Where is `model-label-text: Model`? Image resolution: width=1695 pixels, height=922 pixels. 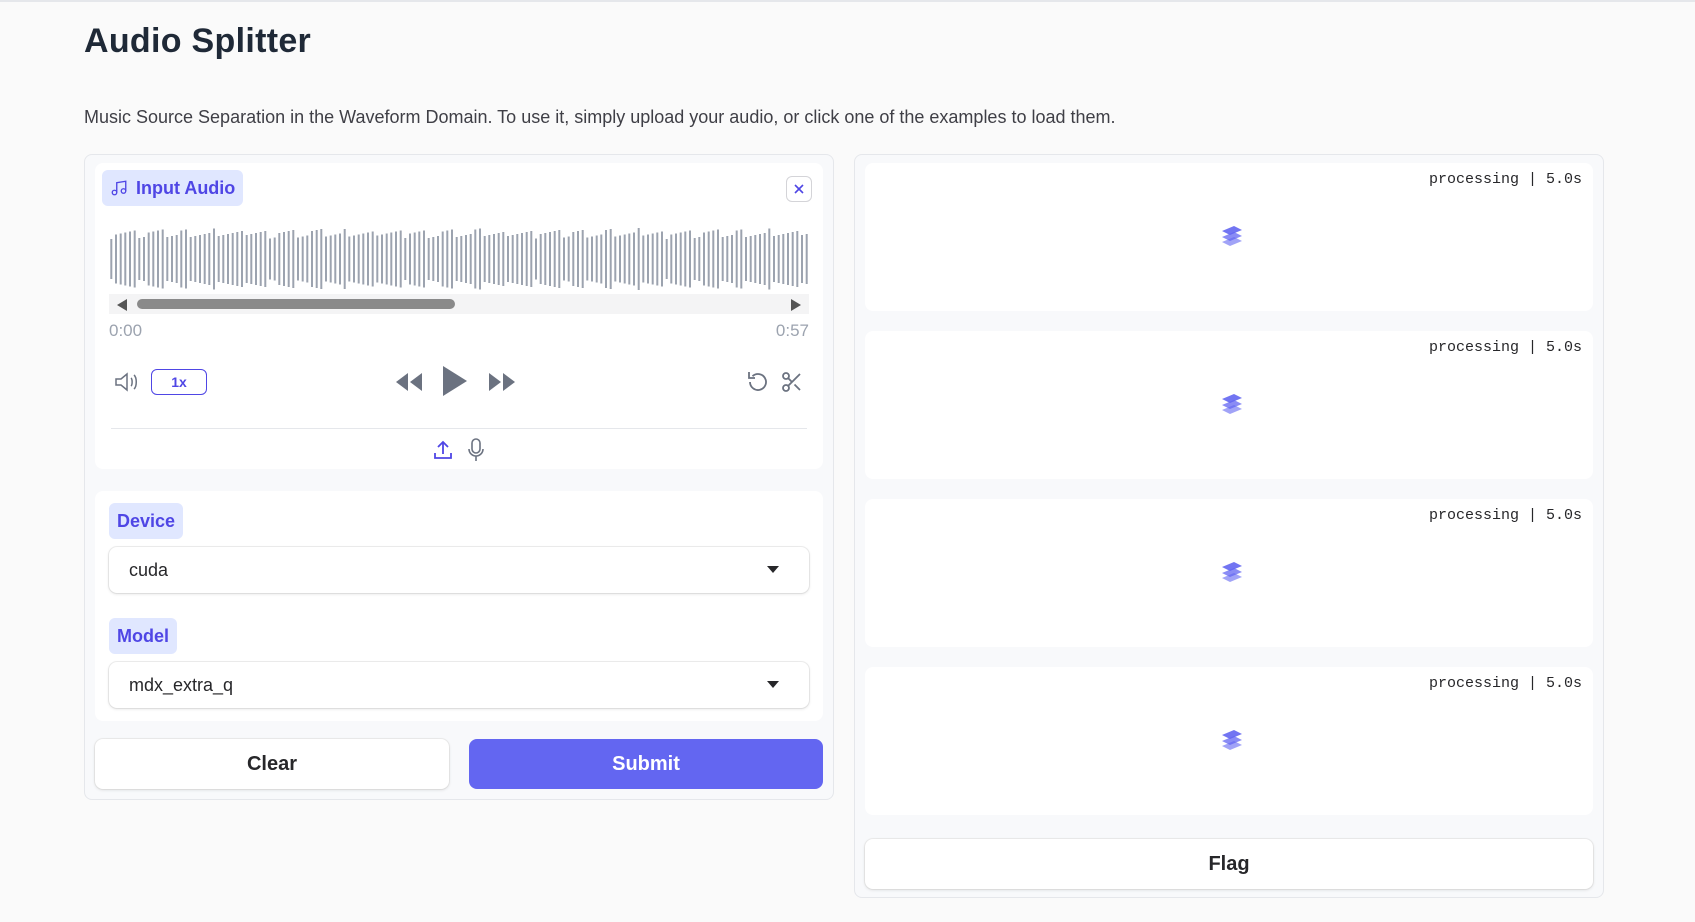
model-label-text: Model is located at coordinates (143, 635).